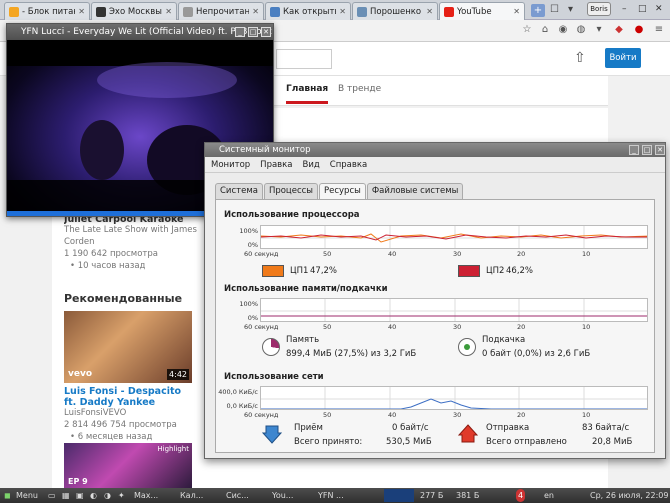  What do you see at coordinates (95, 413) in the screenshot?
I see `rec-video-channel: LuisFonsiVEVO` at bounding box center [95, 413].